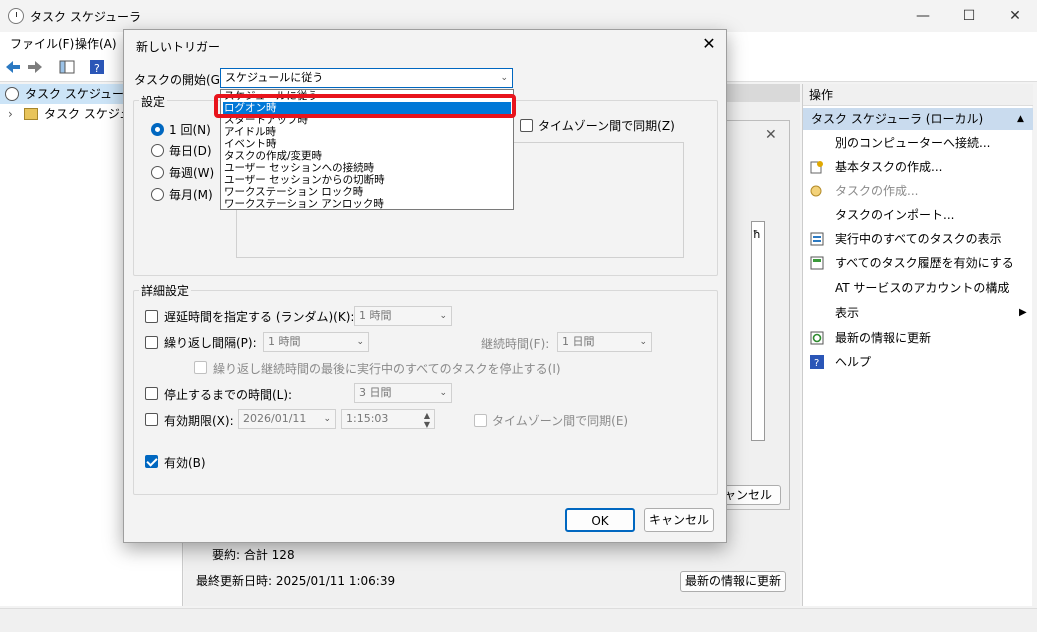  I want to click on action-enable-history: すべてのタスク履歴を有効にする, so click(918, 263).